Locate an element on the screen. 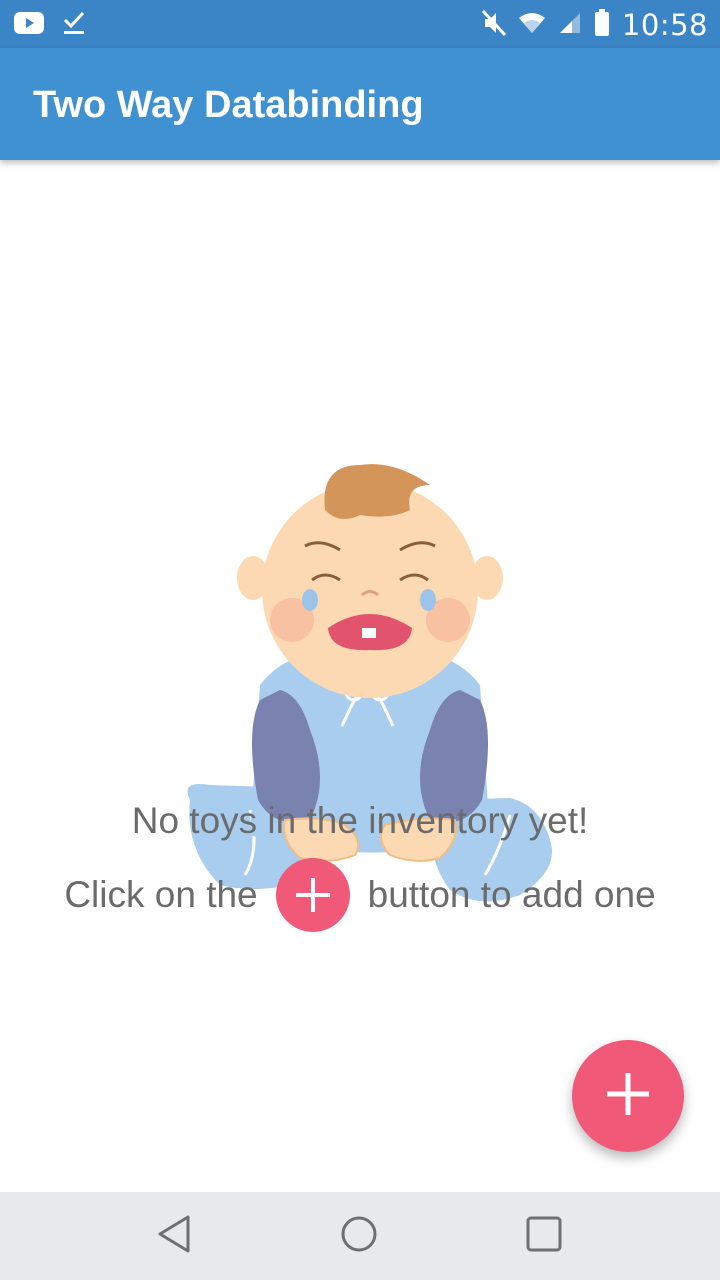 This screenshot has height=1280, width=720. app-bar: Two Way Databinding is located at coordinates (360, 104).